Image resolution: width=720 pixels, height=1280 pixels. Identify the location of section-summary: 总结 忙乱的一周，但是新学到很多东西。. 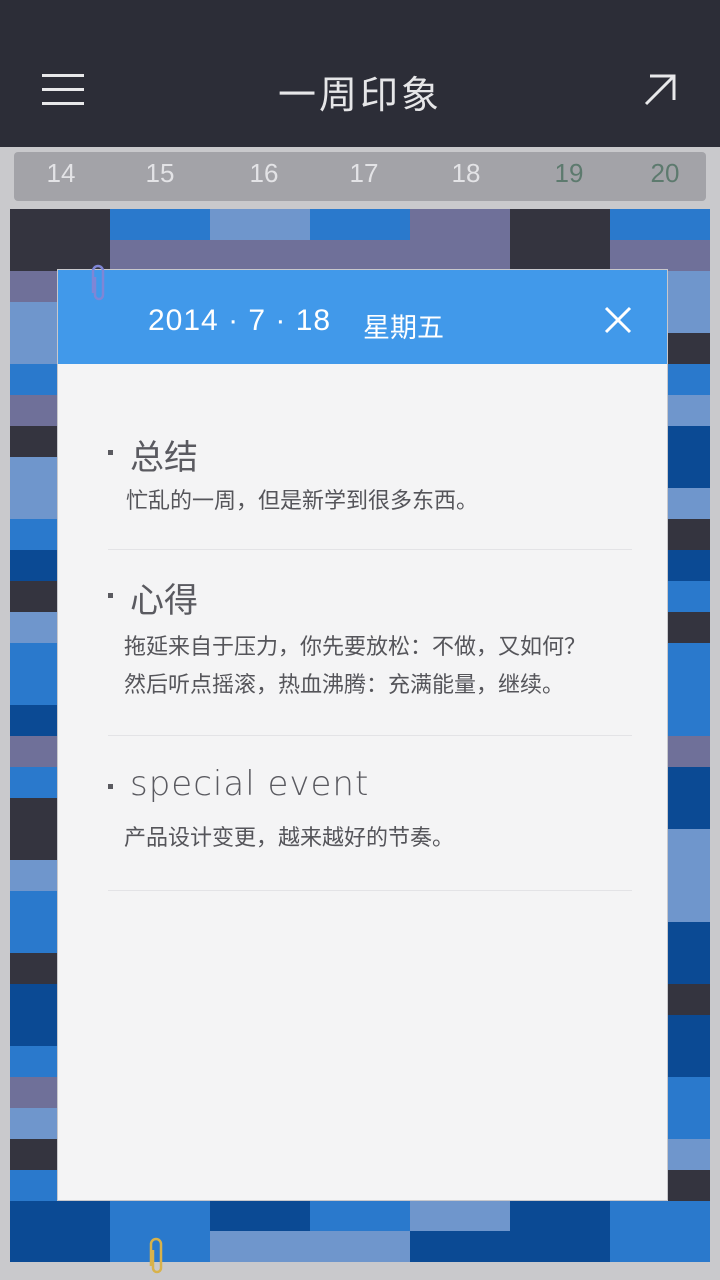
(370, 490).